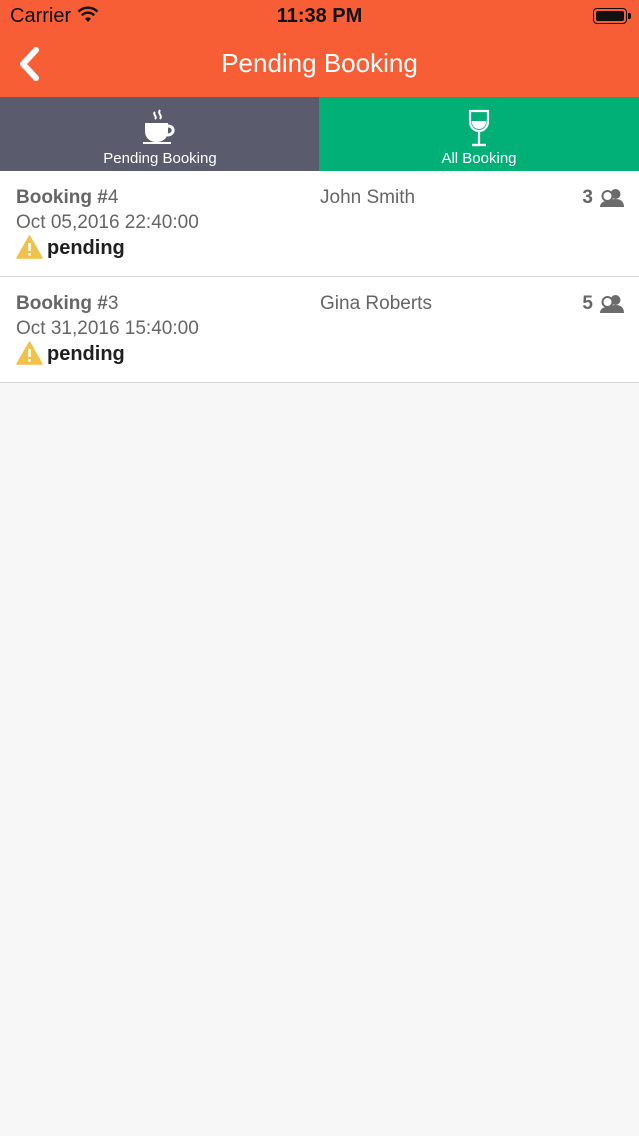 The height and width of the screenshot is (1136, 639). Describe the element at coordinates (376, 303) in the screenshot. I see `customer-name: Gina Roberts` at that location.